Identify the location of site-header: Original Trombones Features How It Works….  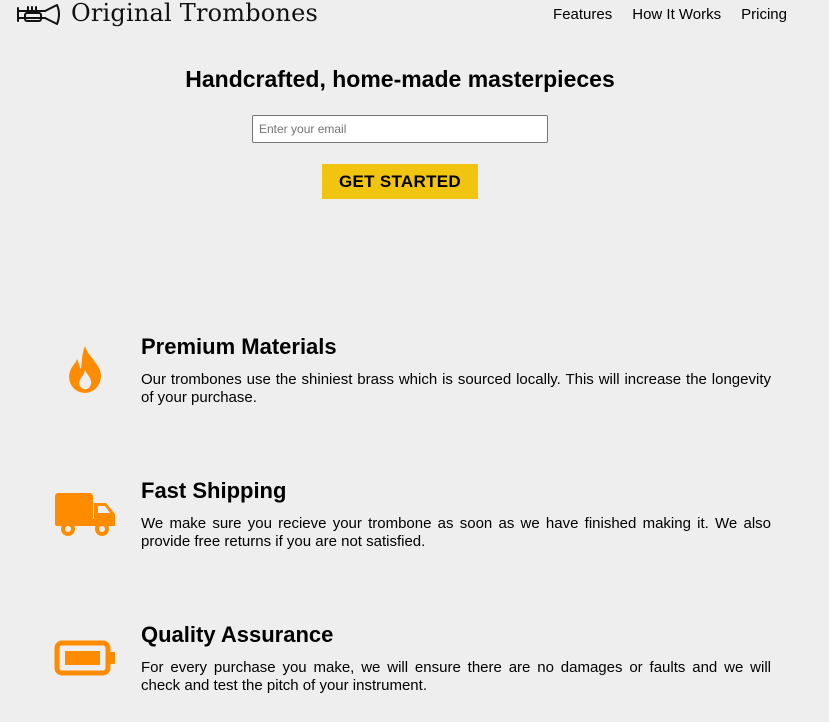
(414, 15).